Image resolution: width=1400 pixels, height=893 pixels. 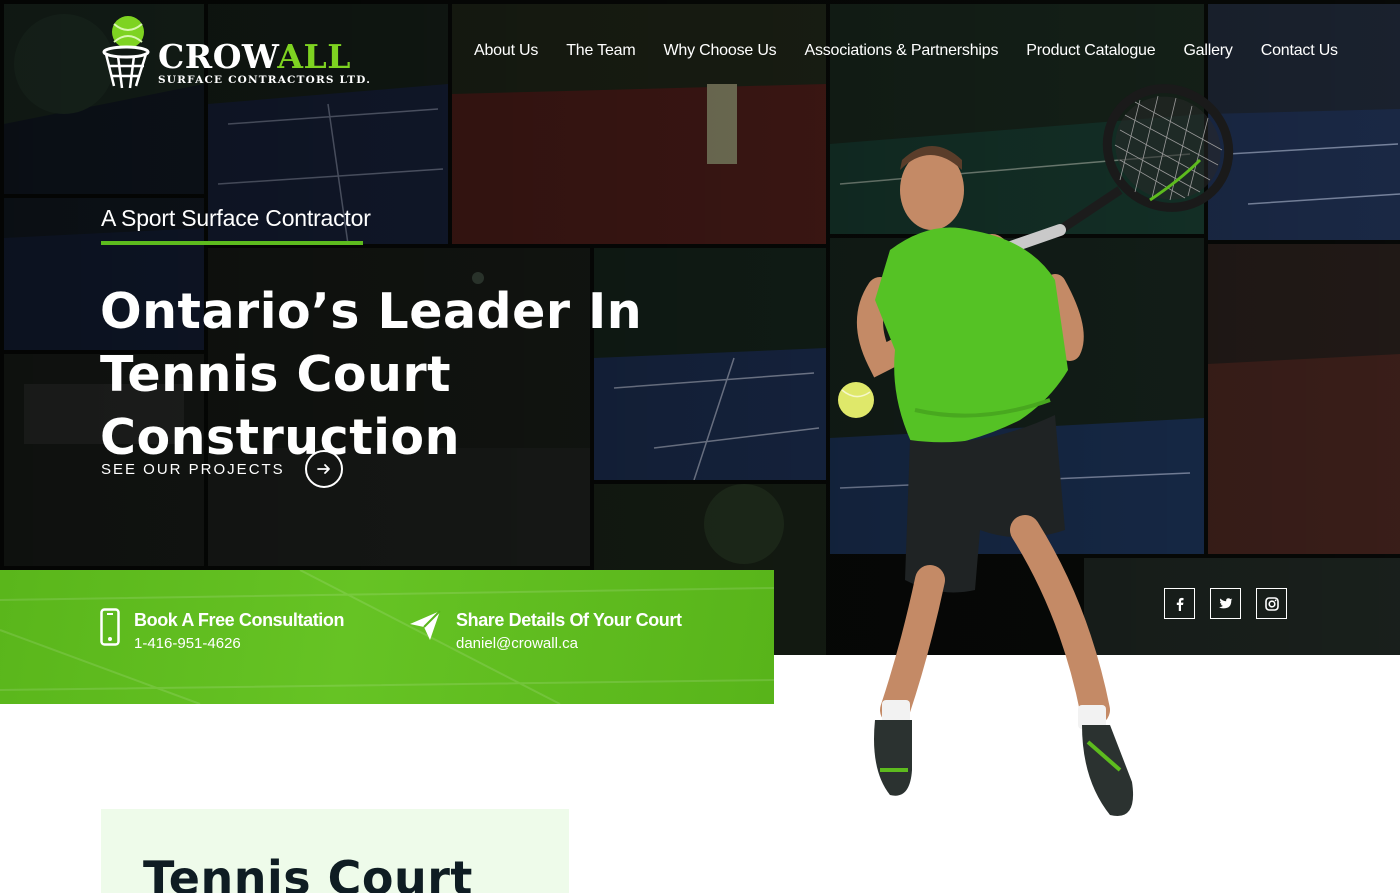 What do you see at coordinates (569, 644) in the screenshot?
I see `email-address: daniel@crowall.ca` at bounding box center [569, 644].